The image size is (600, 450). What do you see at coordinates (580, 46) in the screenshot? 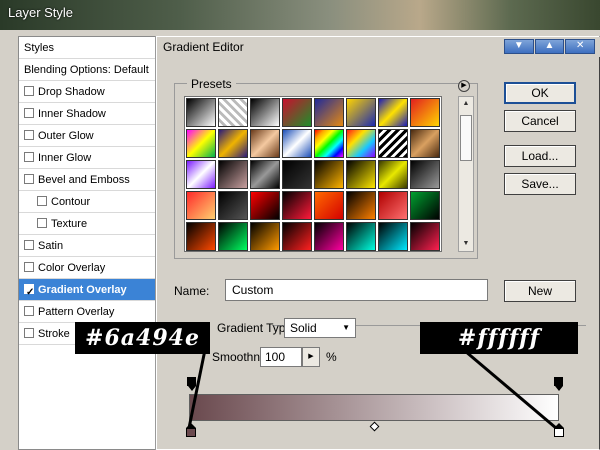
I see `close-button: ✕` at bounding box center [580, 46].